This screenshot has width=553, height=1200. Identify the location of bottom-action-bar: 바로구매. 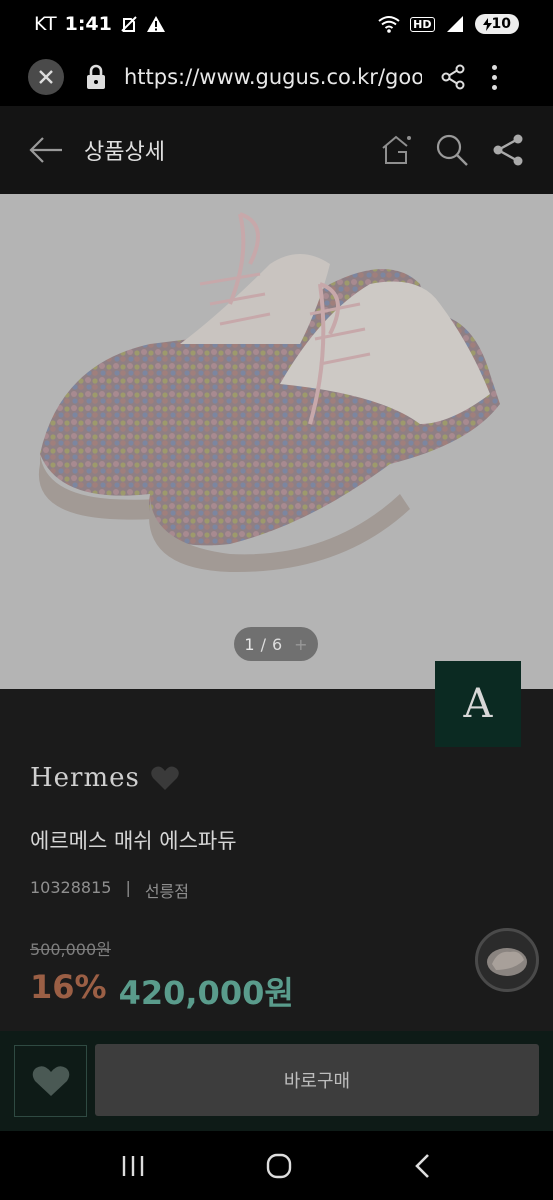
(276, 1081).